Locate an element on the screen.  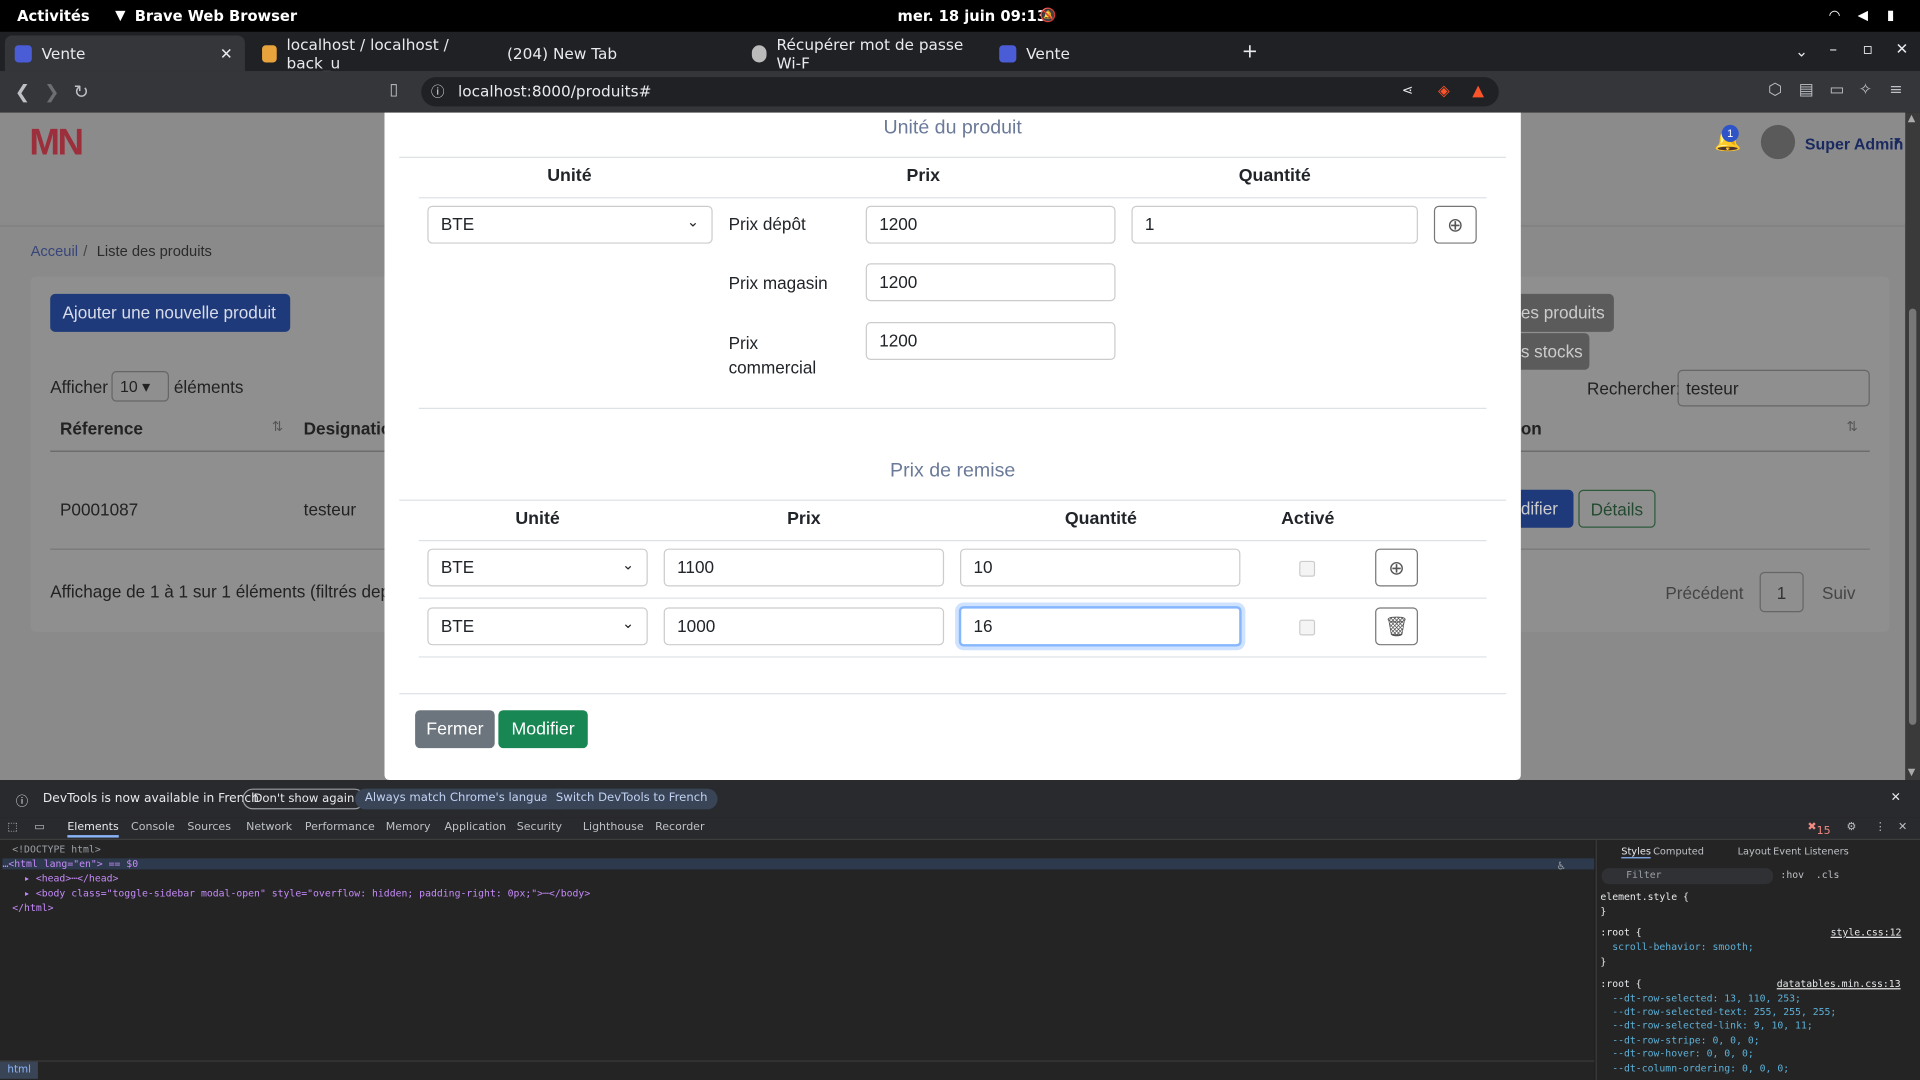
tab-security: Security is located at coordinates (539, 828).